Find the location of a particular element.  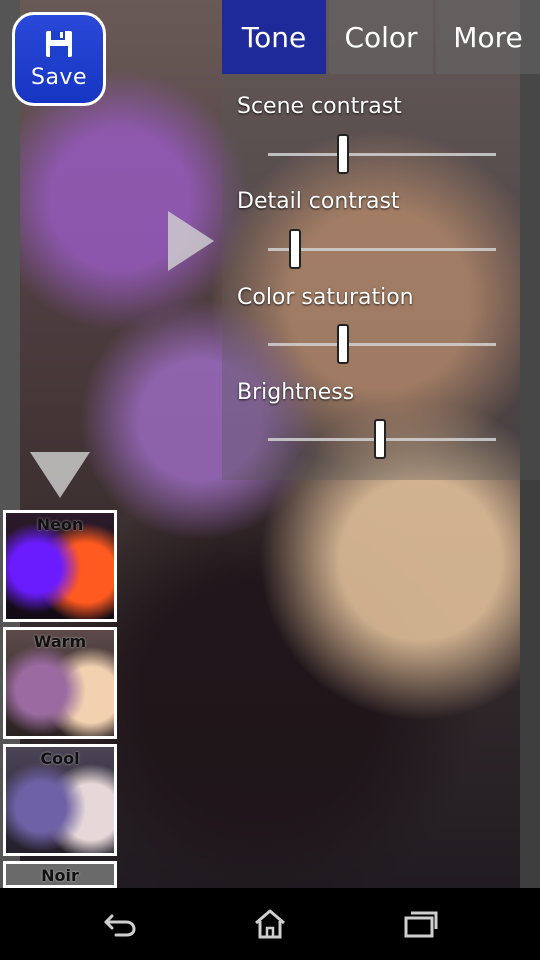

slider-label-brightness: Brightness is located at coordinates (296, 392).